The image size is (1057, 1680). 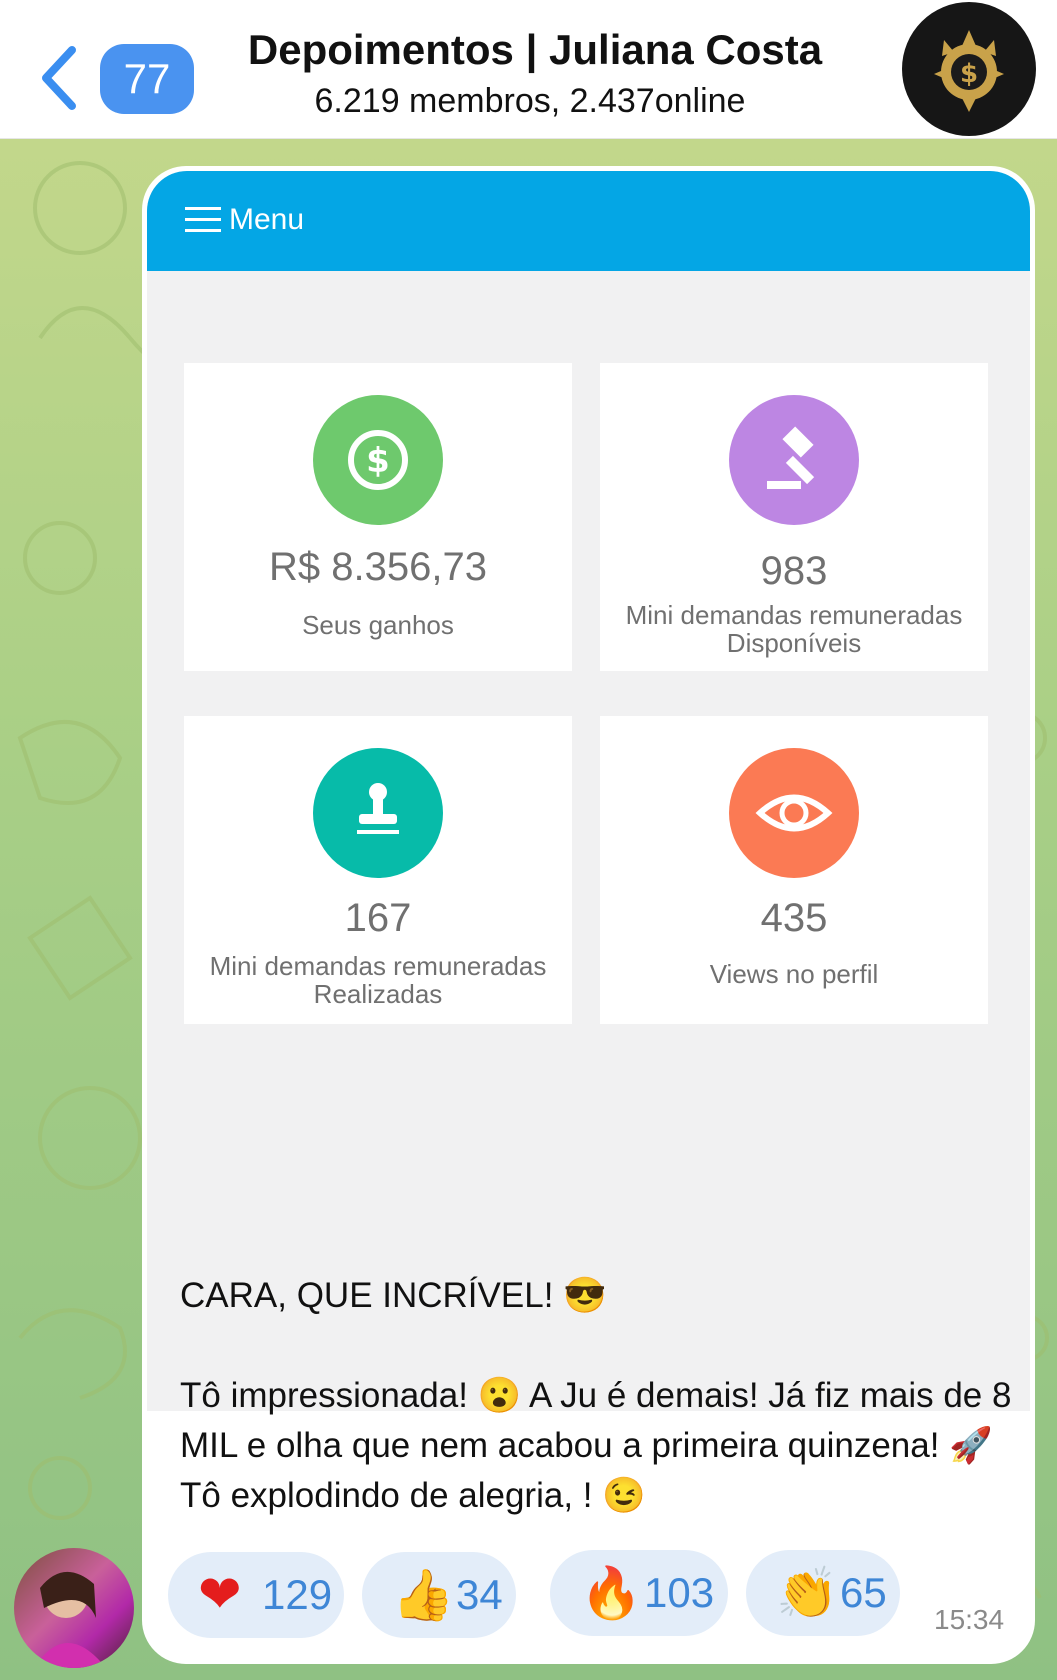 What do you see at coordinates (794, 918) in the screenshot?
I see `profile-views-value: 435` at bounding box center [794, 918].